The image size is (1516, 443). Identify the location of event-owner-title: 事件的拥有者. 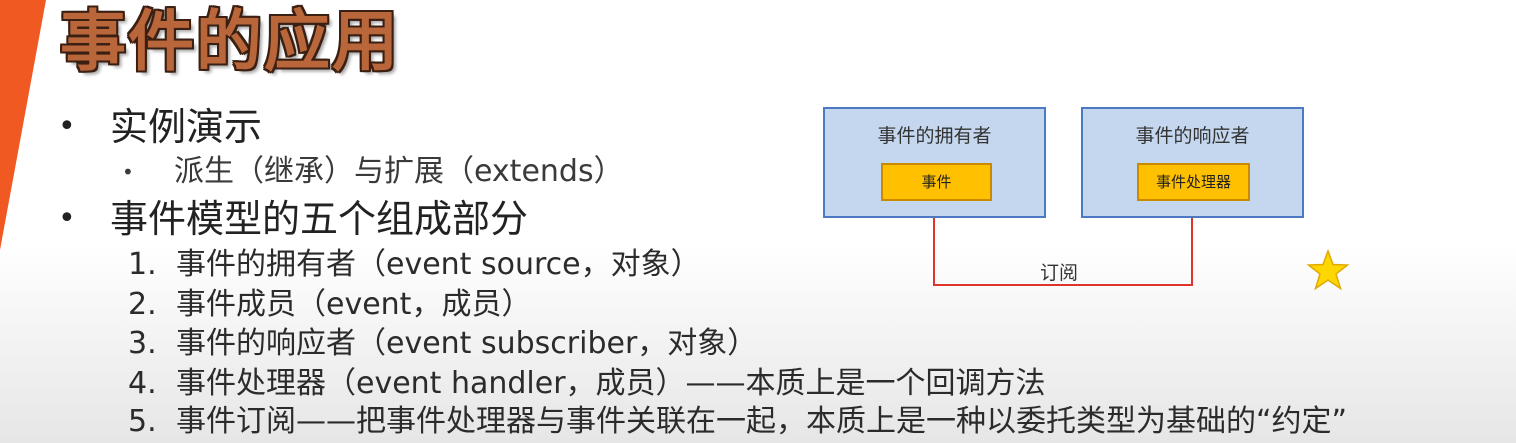
(934, 136).